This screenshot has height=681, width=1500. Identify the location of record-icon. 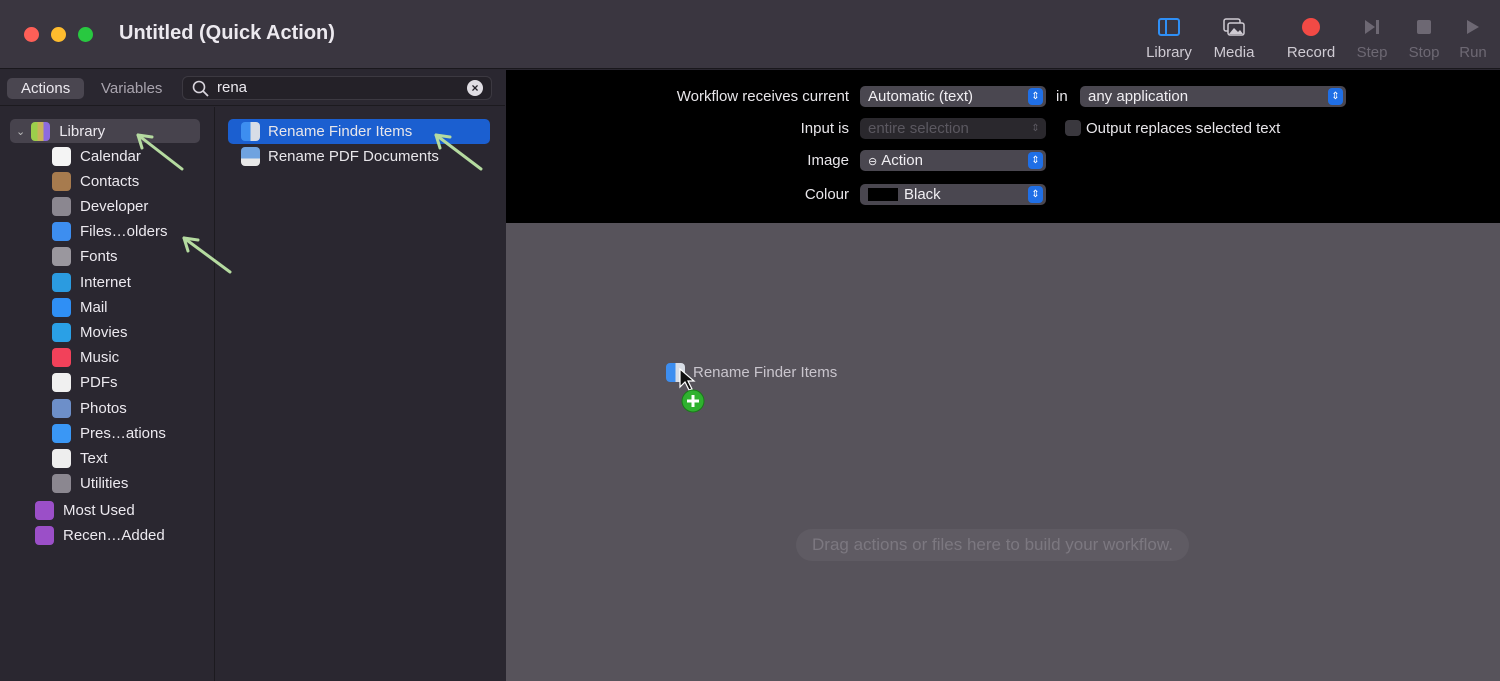
(1311, 27).